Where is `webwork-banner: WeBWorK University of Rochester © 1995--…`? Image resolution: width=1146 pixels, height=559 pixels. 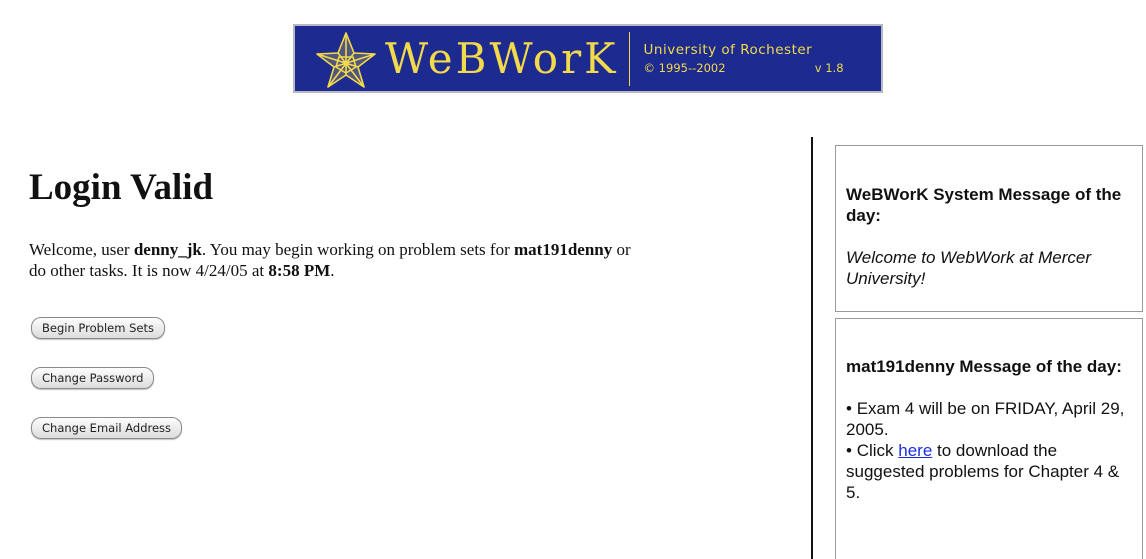
webwork-banner: WeBWorK University of Rochester © 1995--… is located at coordinates (588, 58).